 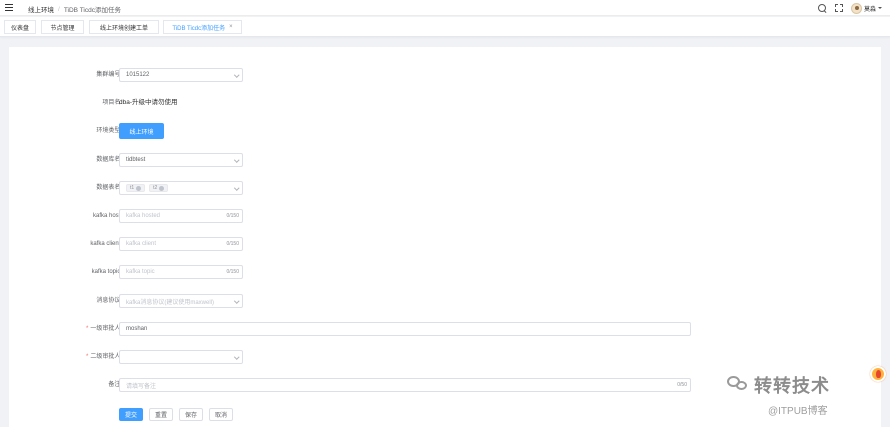 I want to click on caret-down-icon, so click(x=880, y=8).